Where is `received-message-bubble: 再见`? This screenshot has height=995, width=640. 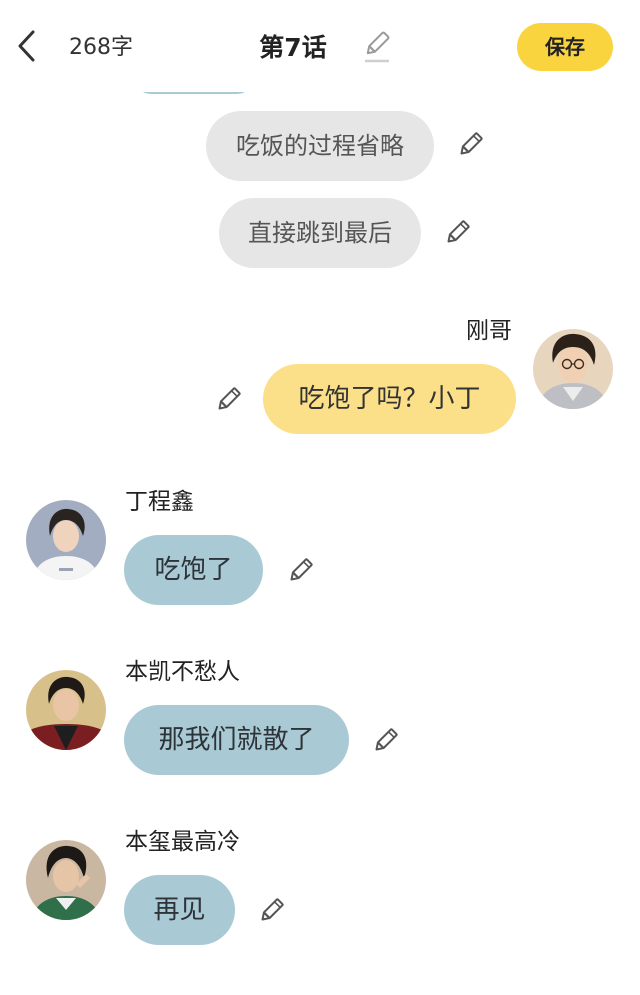 received-message-bubble: 再见 is located at coordinates (179, 910).